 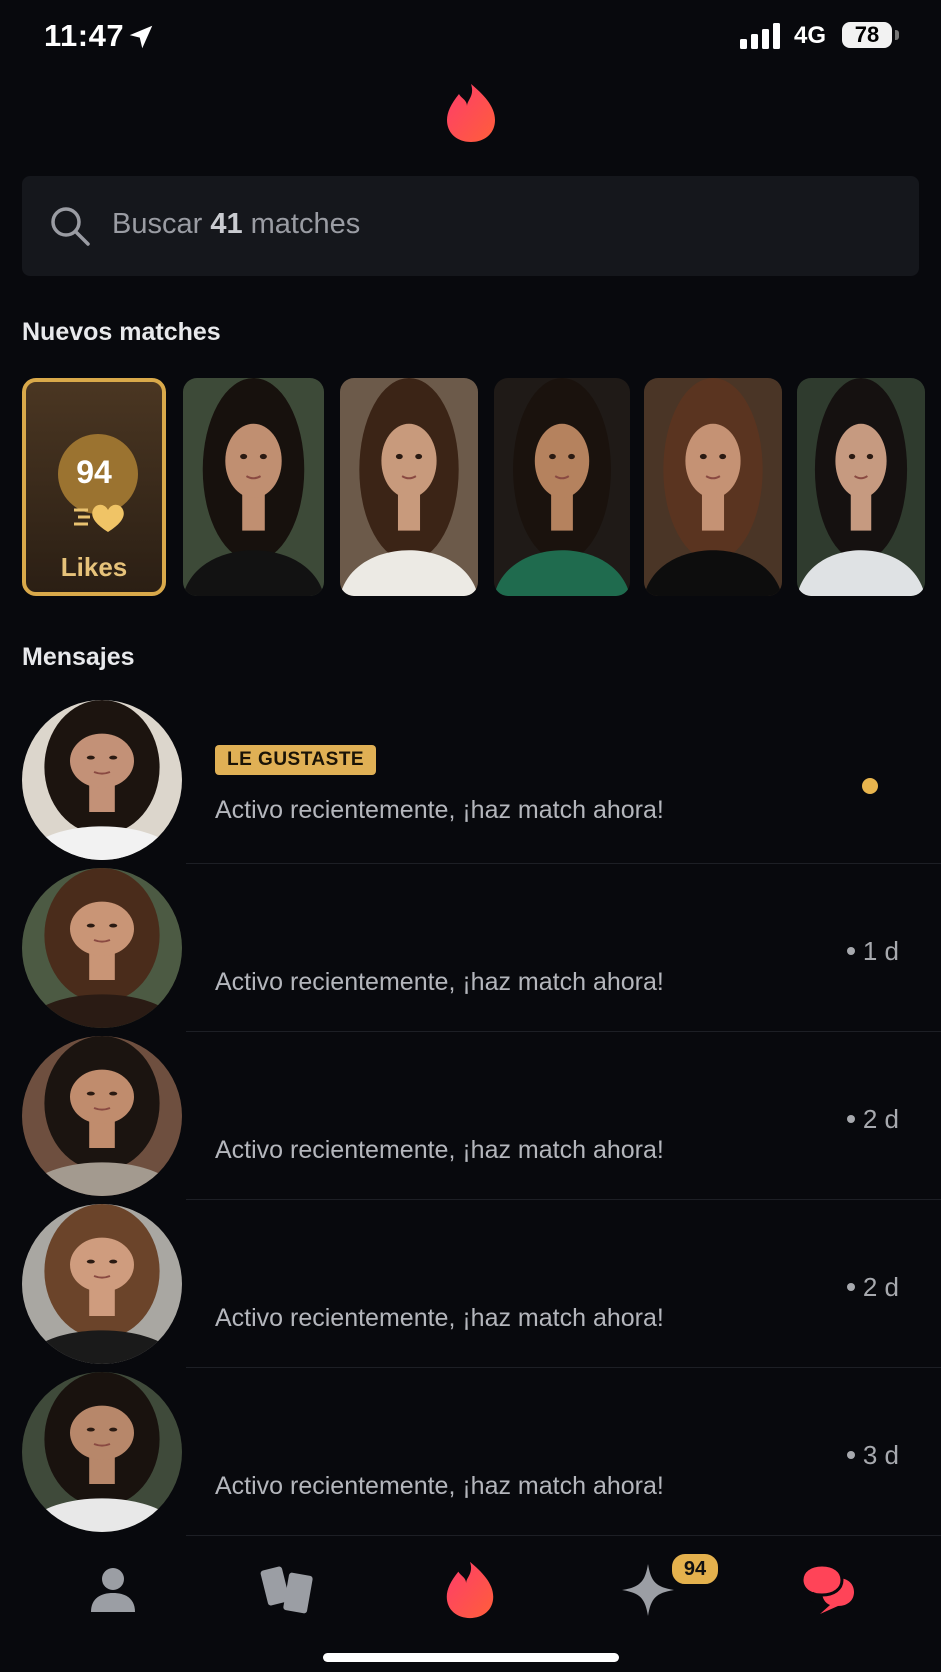 I want to click on profile-tab, so click(x=113, y=1590).